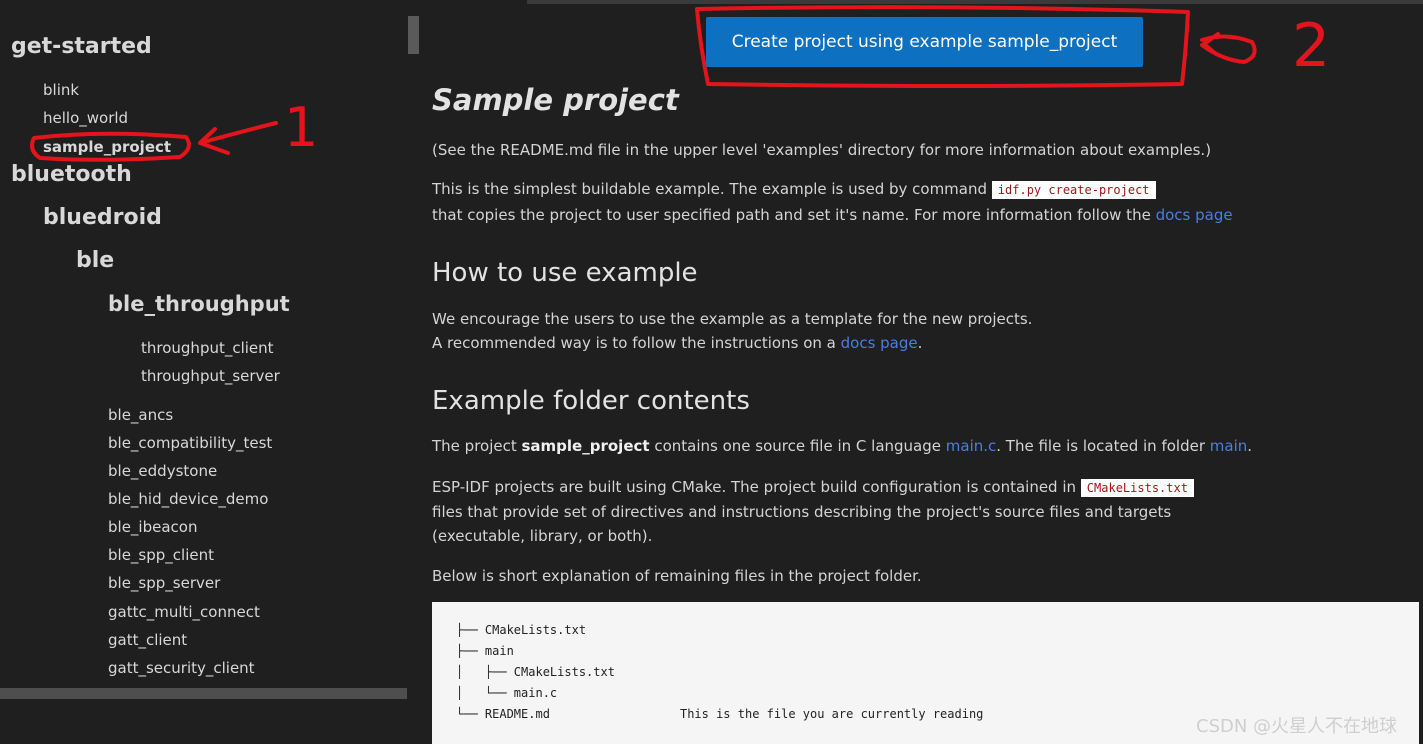 The image size is (1423, 744). What do you see at coordinates (1228, 446) in the screenshot?
I see `main-folder-link: main` at bounding box center [1228, 446].